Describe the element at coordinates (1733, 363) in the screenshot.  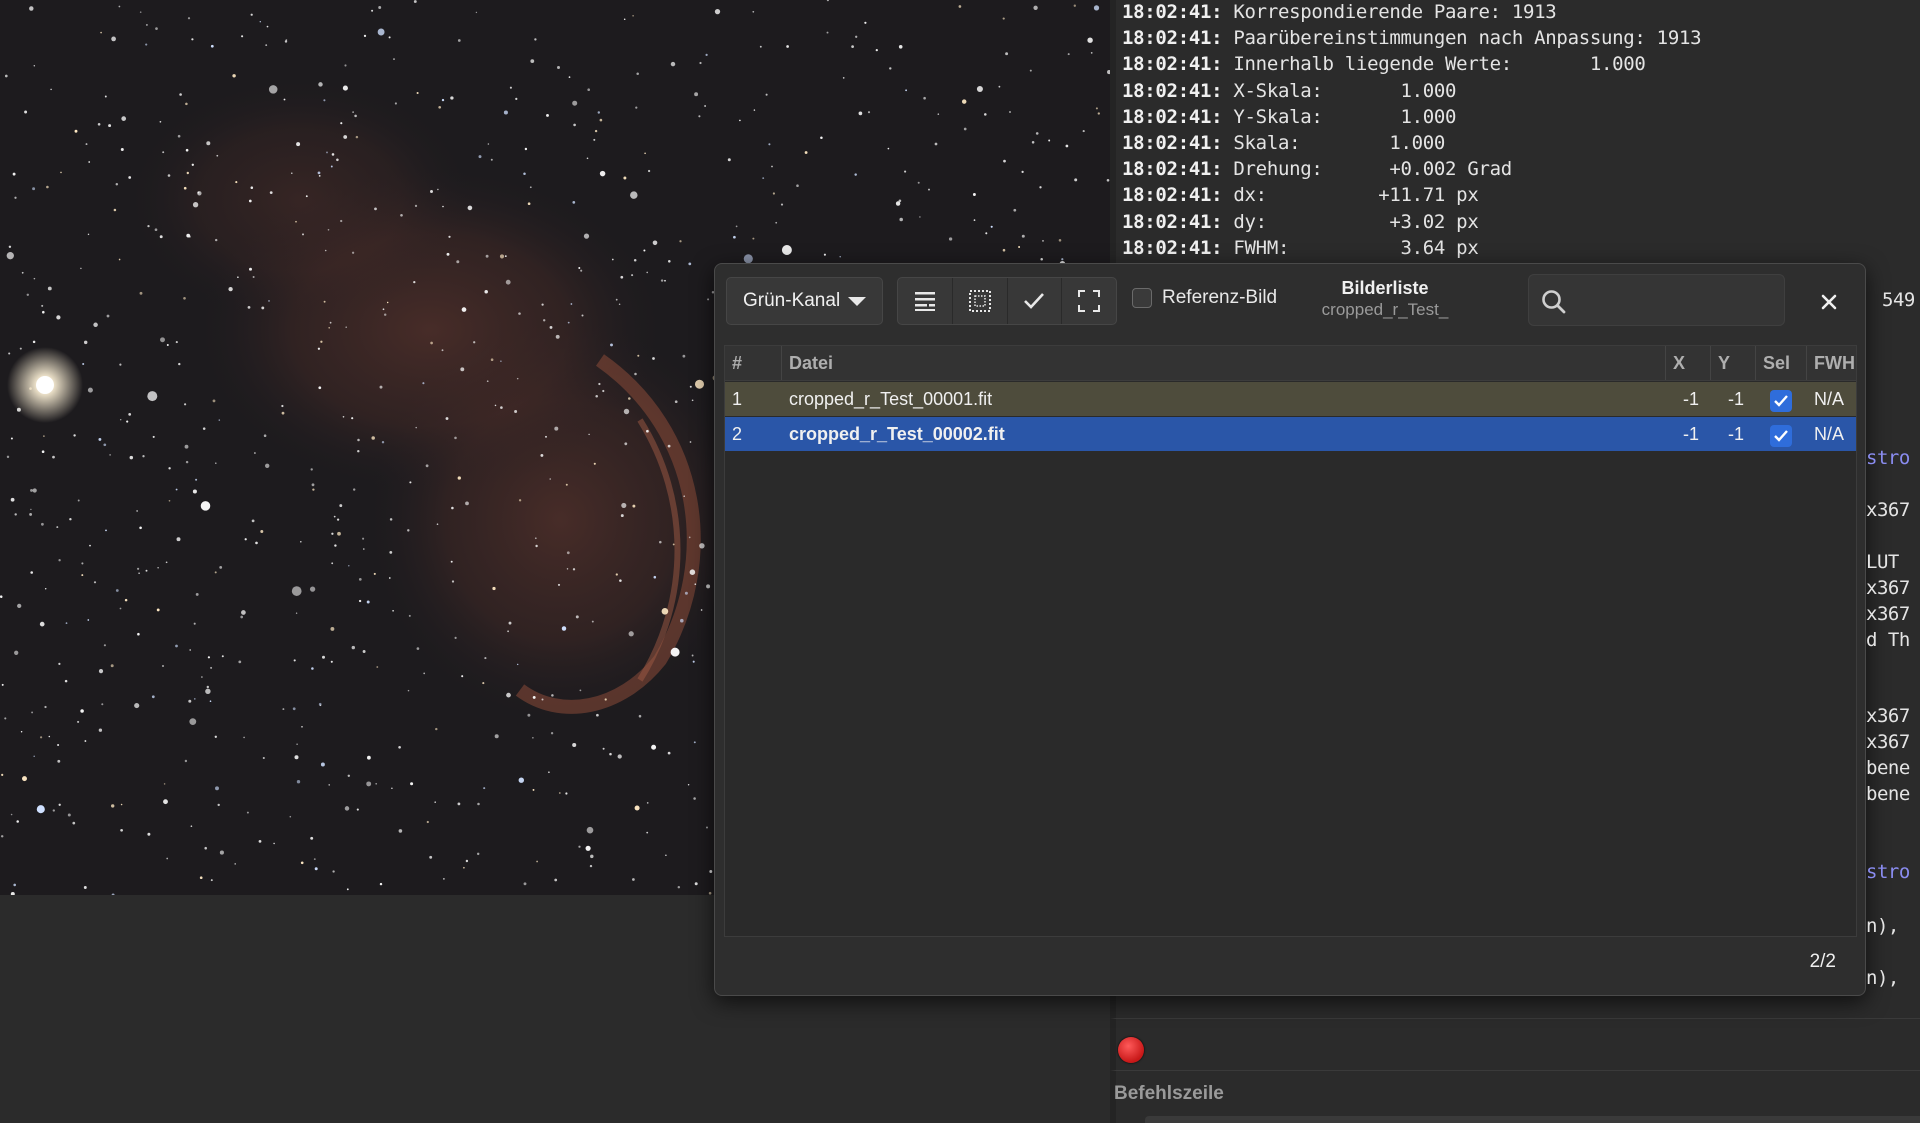
I see `column-header-y: Y` at that location.